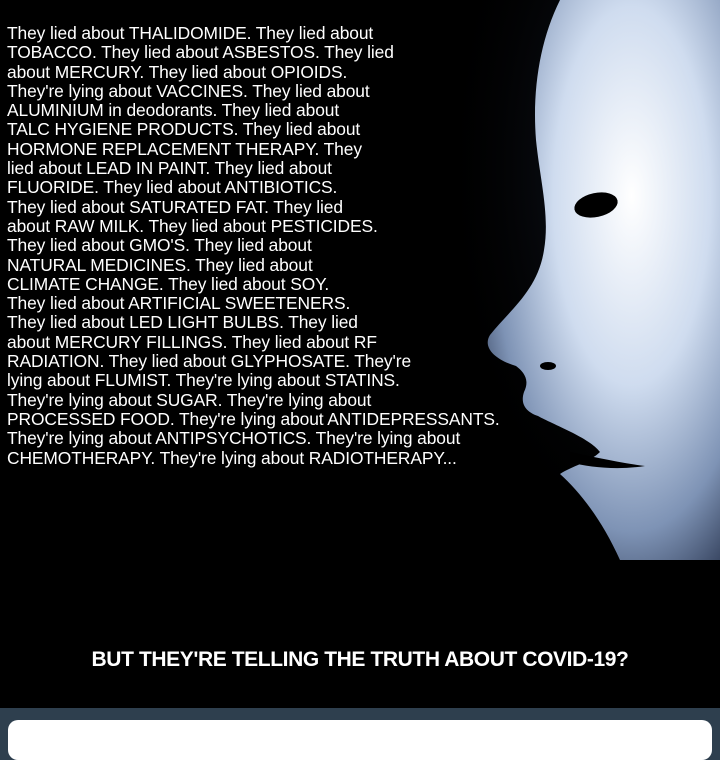  Describe the element at coordinates (184, 148) in the screenshot. I see `claims-line: HORMONE REPLACEMENT THERAPY. They` at that location.